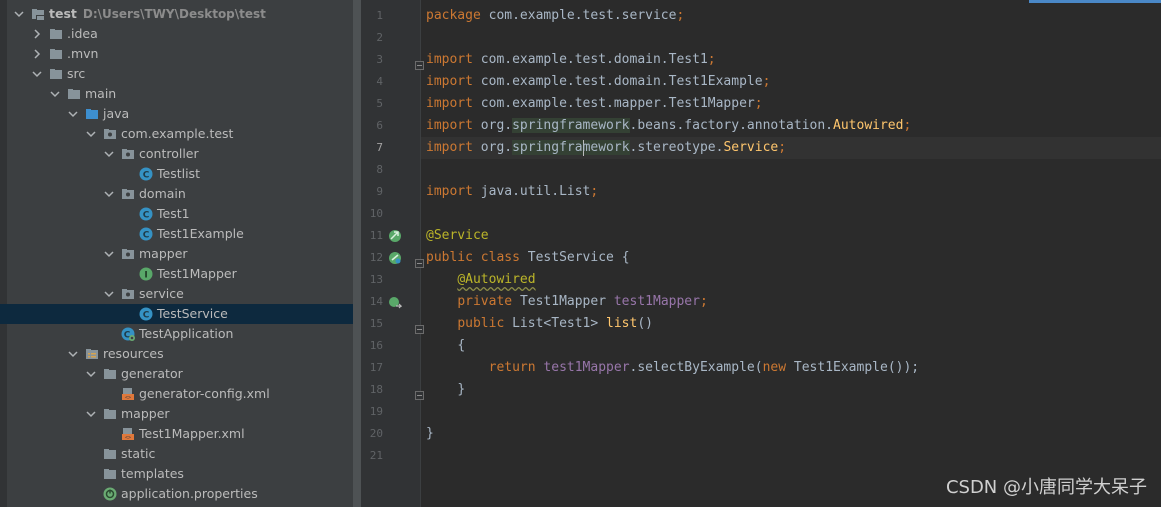 This screenshot has width=1161, height=507. What do you see at coordinates (110, 494) in the screenshot?
I see `spring-properties-icon` at bounding box center [110, 494].